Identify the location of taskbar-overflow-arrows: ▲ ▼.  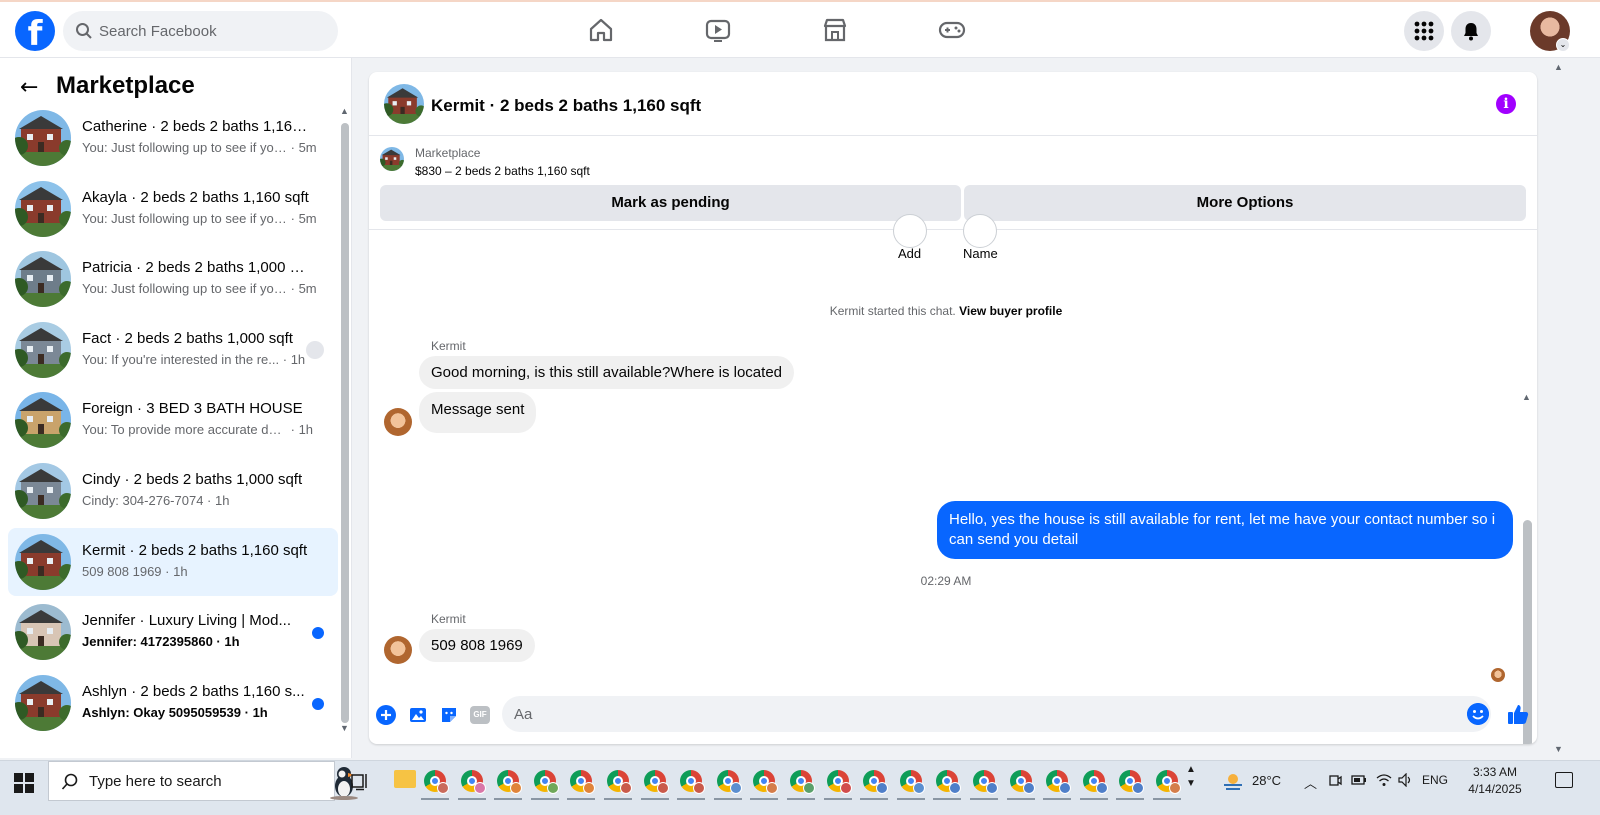
(1191, 777).